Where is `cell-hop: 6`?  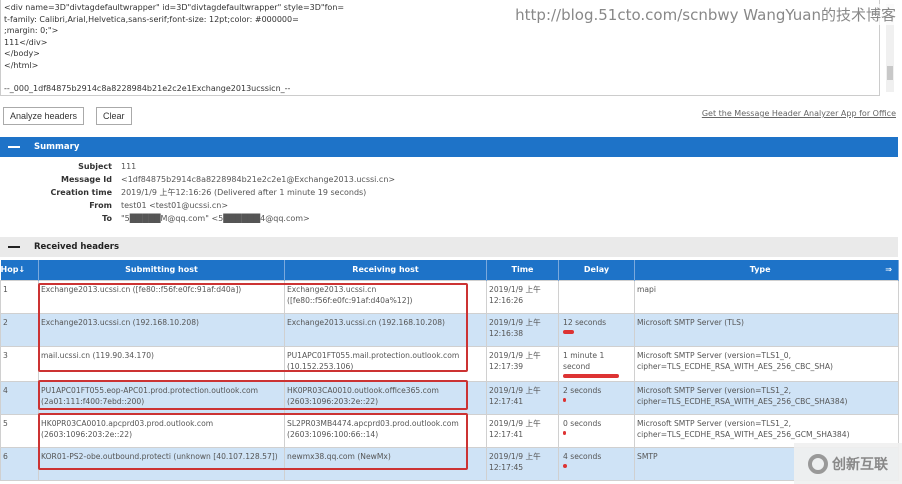
cell-hop: 6 is located at coordinates (19, 463).